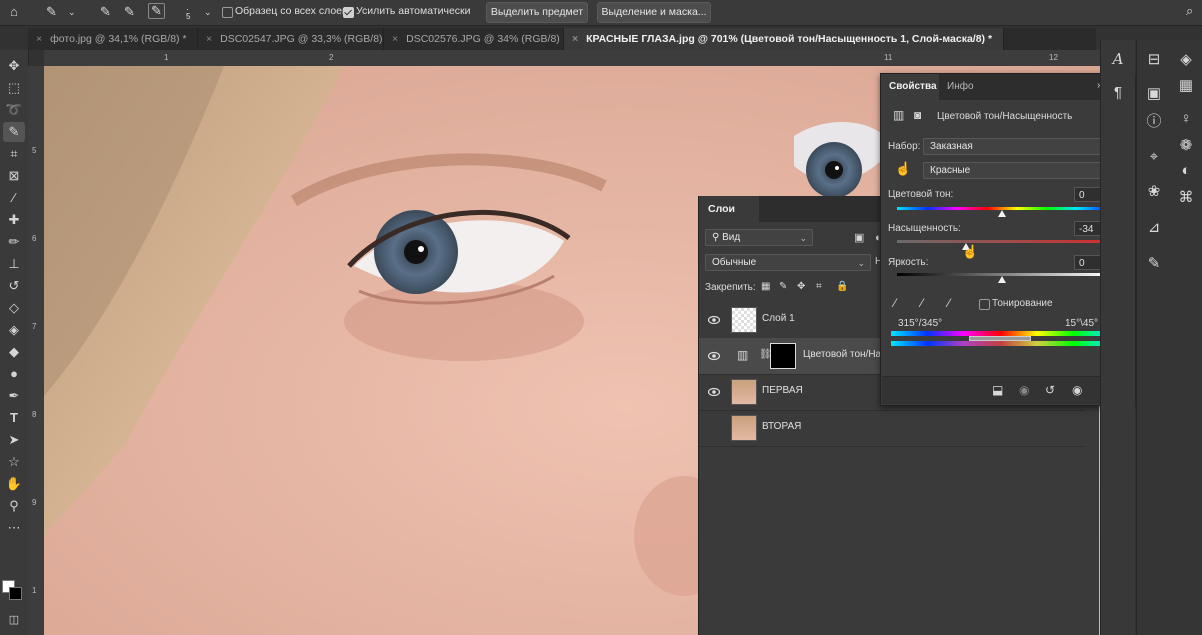  I want to click on eraser-tool-icon: ◇, so click(14, 308).